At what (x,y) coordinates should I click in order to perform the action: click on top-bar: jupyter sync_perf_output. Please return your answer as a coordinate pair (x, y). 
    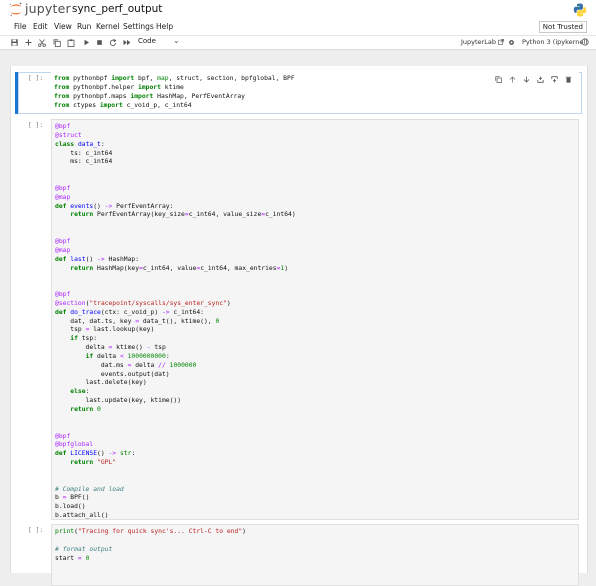
    Looking at the image, I should click on (298, 10).